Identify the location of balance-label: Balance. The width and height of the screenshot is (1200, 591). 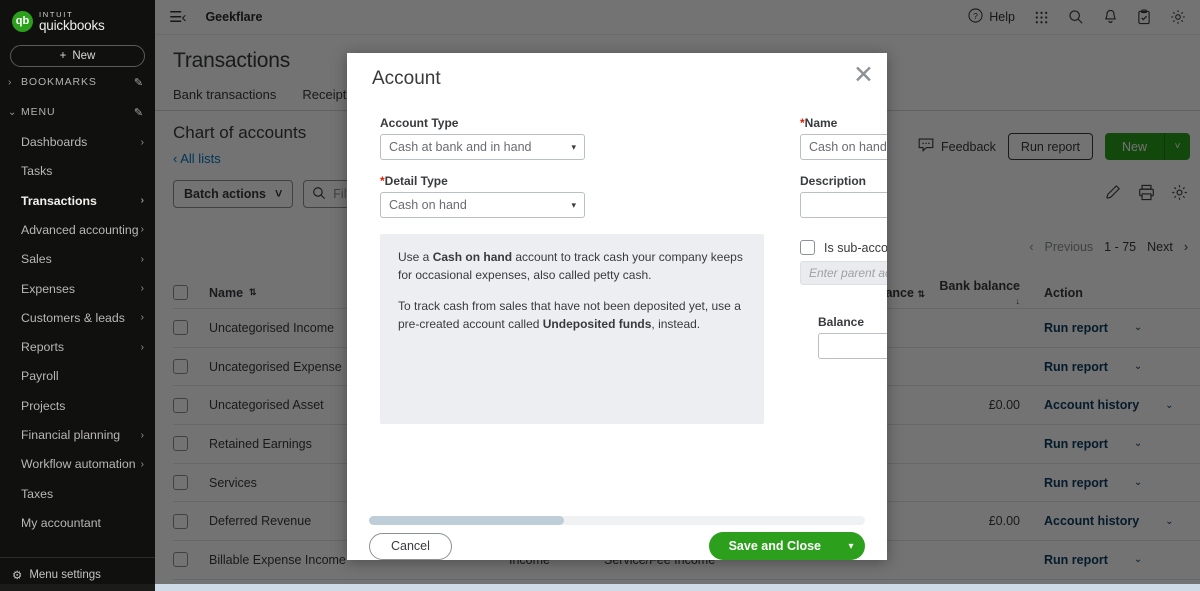
(841, 322).